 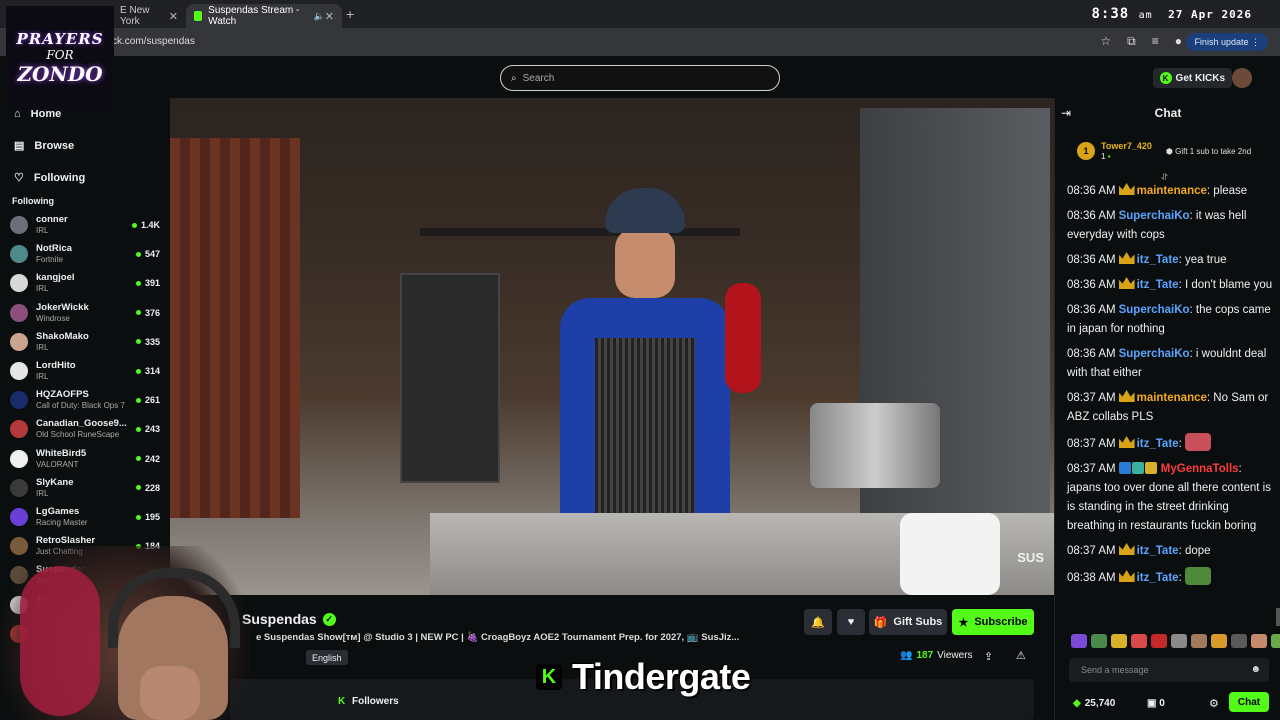 What do you see at coordinates (85, 313) in the screenshot?
I see `sidebar-channel: JokerWickk Windrose 376` at bounding box center [85, 313].